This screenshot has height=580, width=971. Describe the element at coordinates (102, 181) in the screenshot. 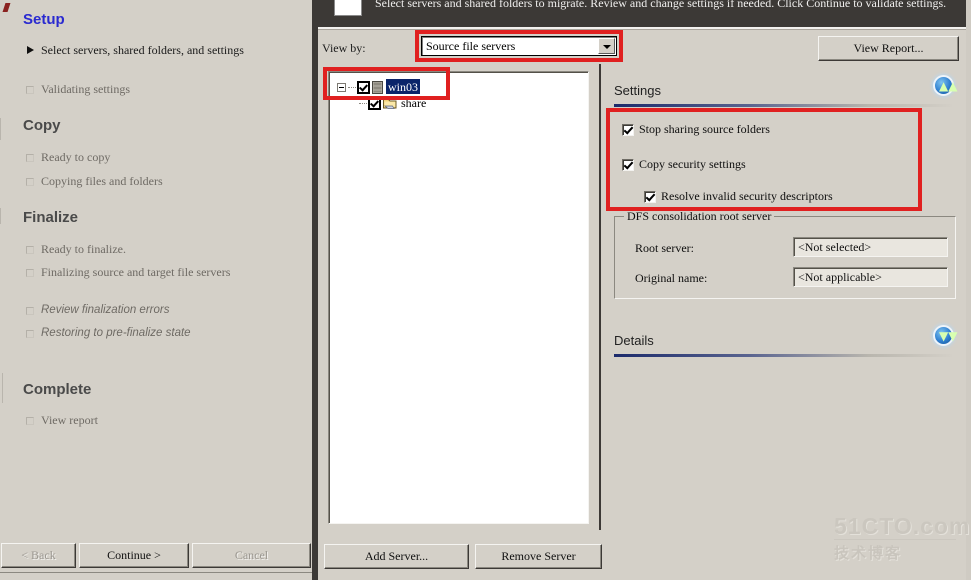

I see `sidebar-step-label: Copying files and folders` at that location.